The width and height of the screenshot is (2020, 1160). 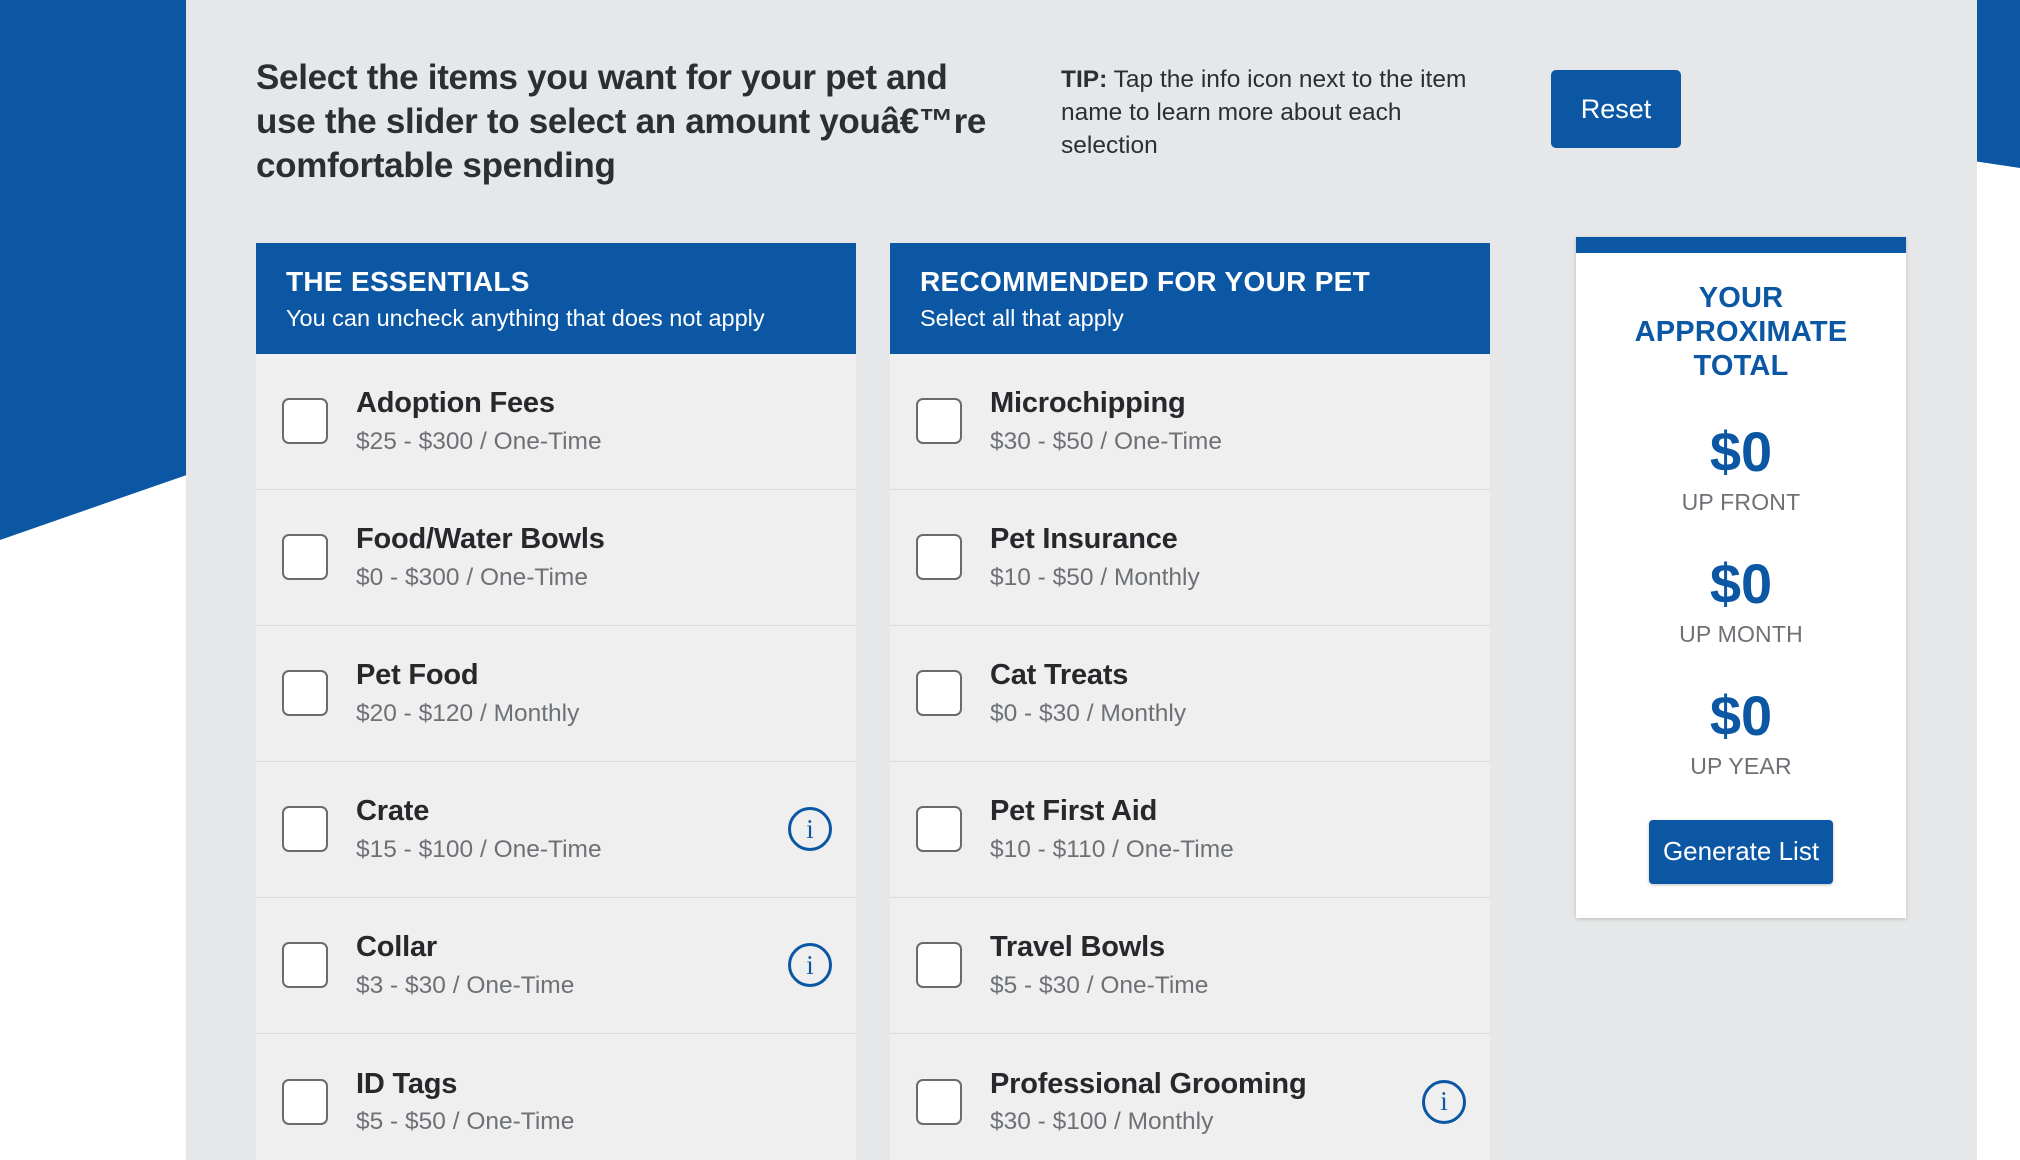 I want to click on item-text: Cat Treats $0 - $30 / Monthly, so click(x=1199, y=693).